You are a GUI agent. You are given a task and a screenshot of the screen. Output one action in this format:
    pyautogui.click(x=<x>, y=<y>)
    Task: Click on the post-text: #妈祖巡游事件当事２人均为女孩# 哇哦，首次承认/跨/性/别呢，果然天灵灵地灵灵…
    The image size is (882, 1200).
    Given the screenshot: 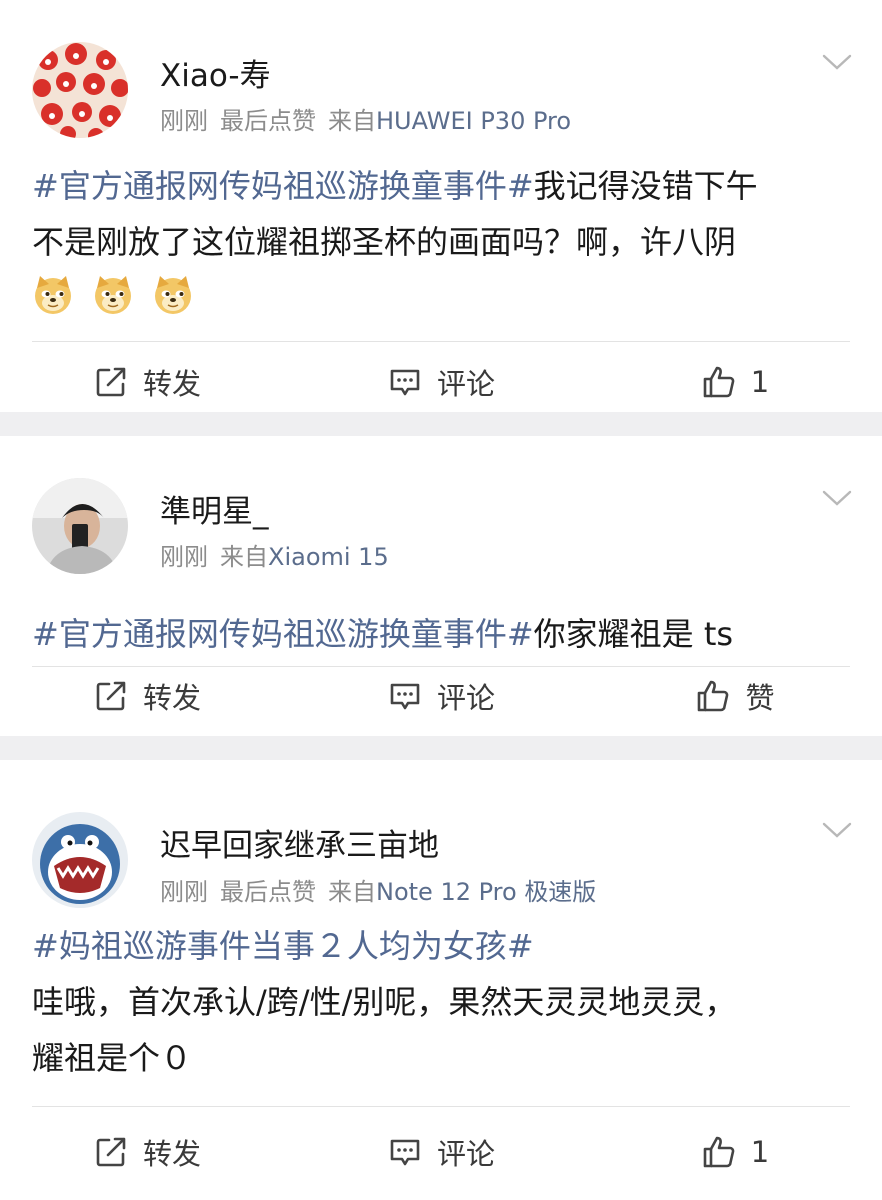 What is the action you would take?
    pyautogui.click(x=440, y=1002)
    